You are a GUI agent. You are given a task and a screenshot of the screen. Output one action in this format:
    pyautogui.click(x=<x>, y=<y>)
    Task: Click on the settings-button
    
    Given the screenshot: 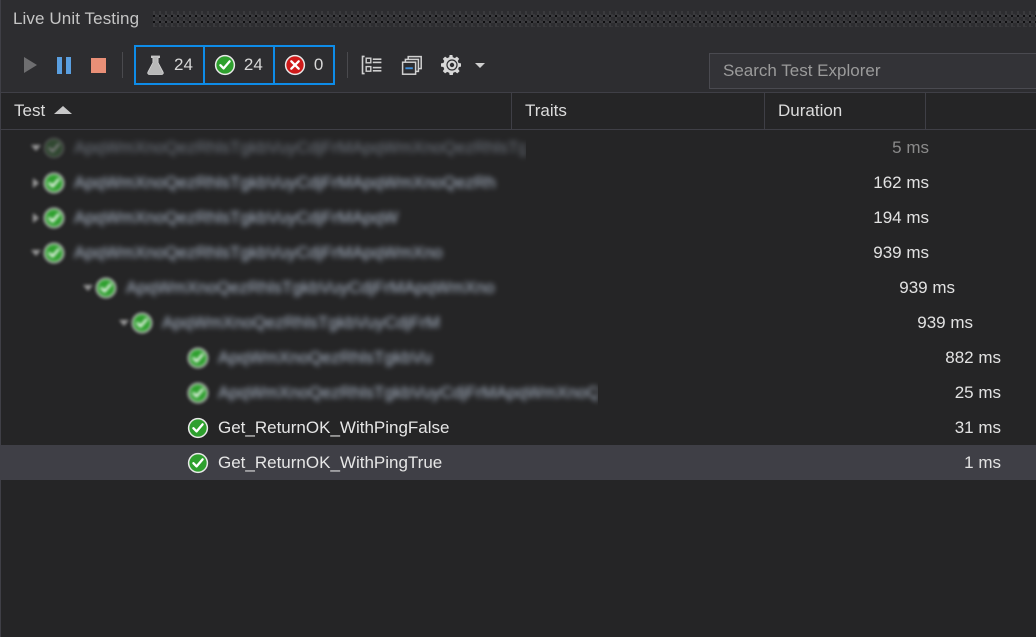 What is the action you would take?
    pyautogui.click(x=452, y=65)
    